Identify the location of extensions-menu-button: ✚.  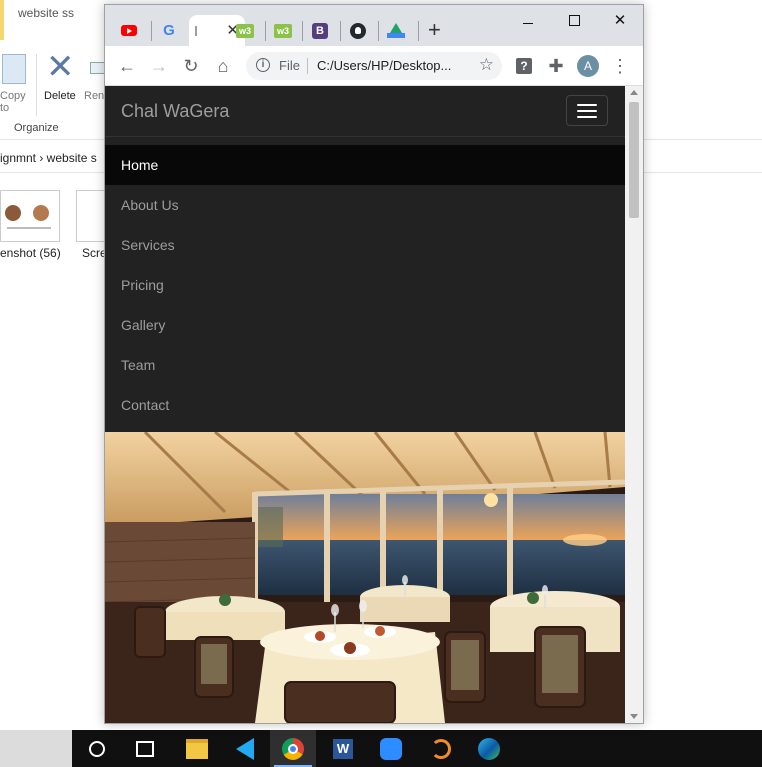
(556, 66).